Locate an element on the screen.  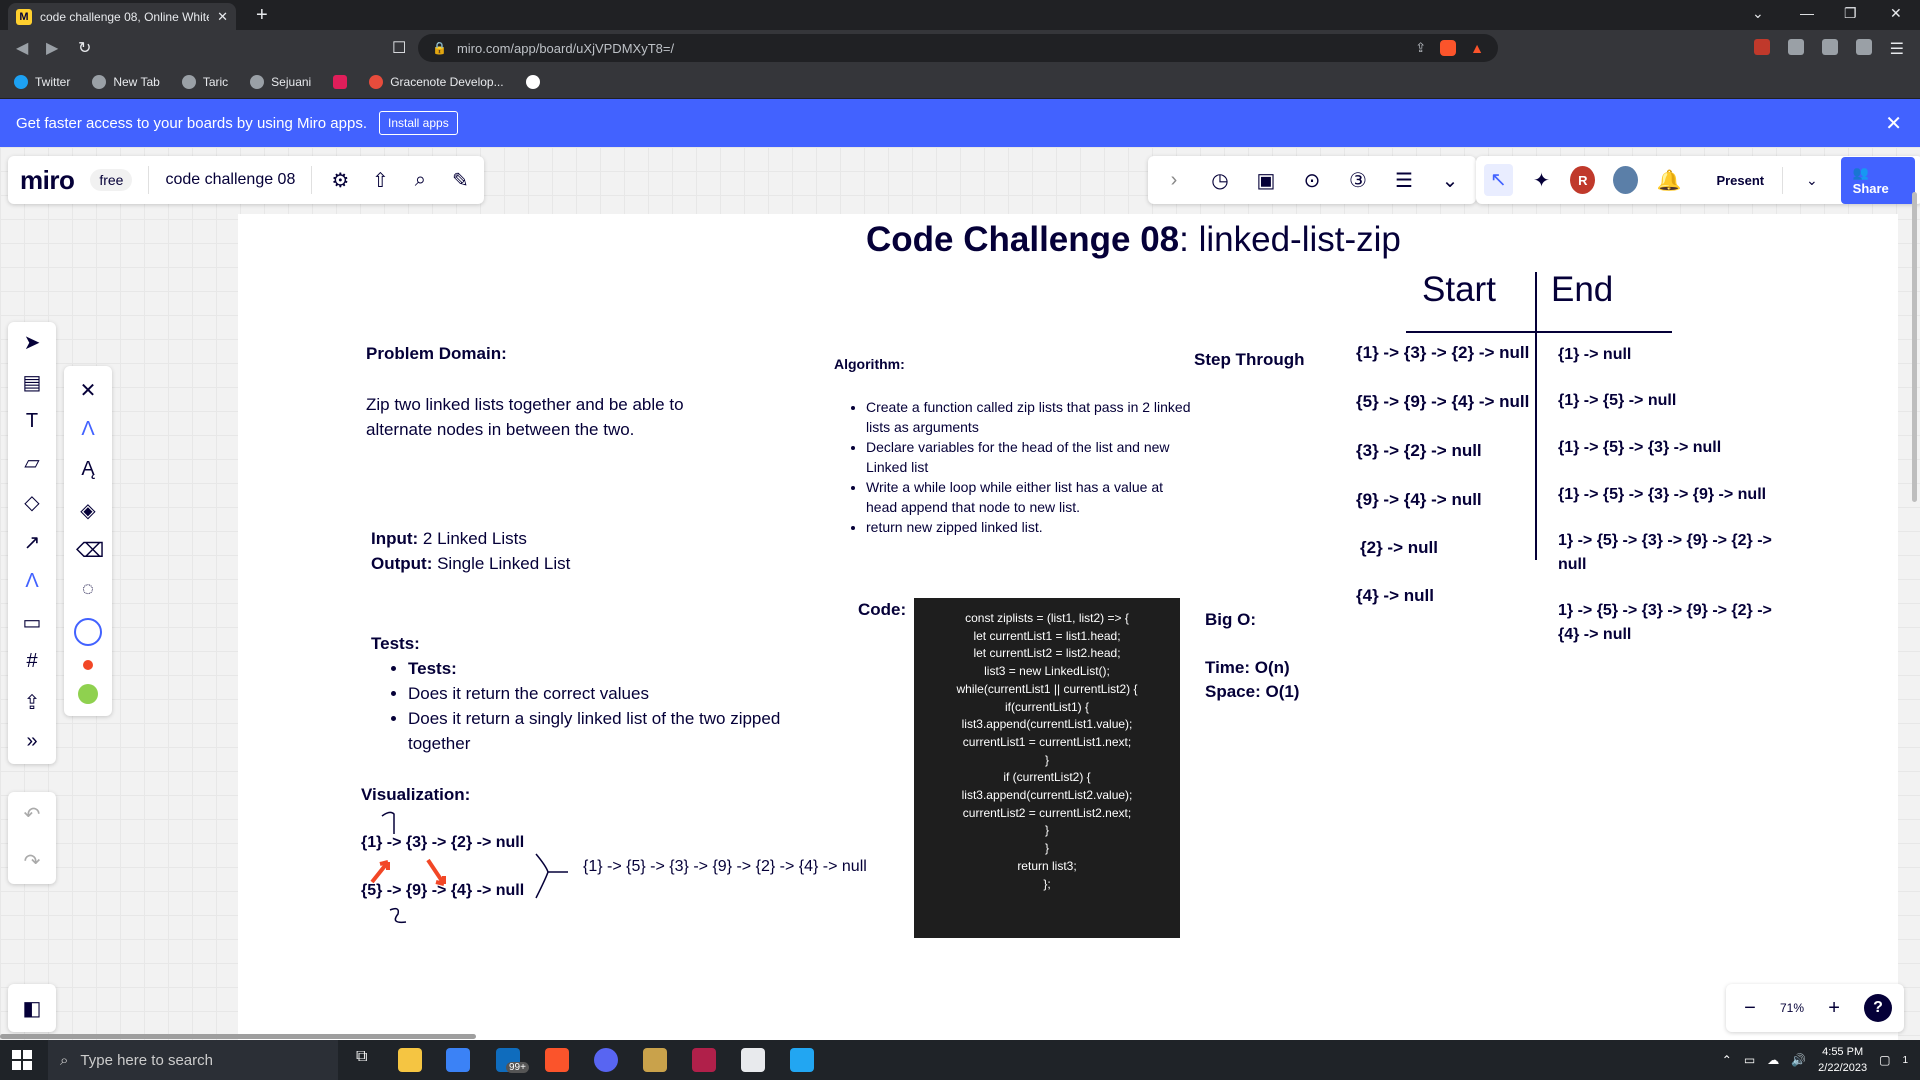
wallet-icon is located at coordinates (1863, 47).